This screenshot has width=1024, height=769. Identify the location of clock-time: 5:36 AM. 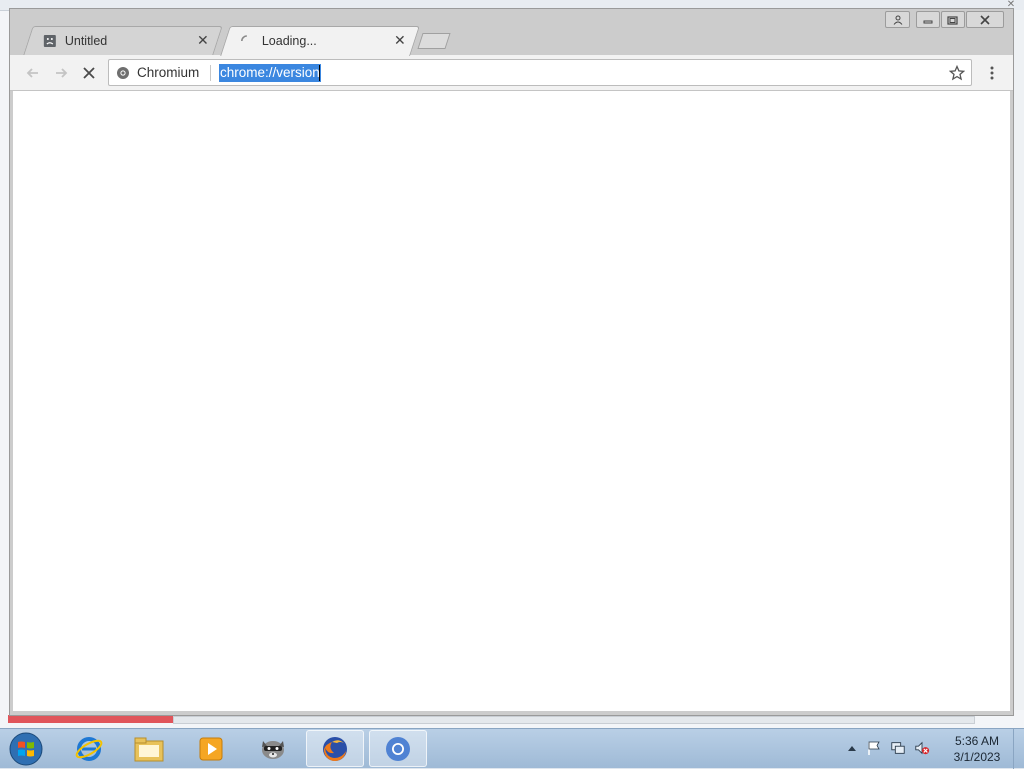
(977, 741).